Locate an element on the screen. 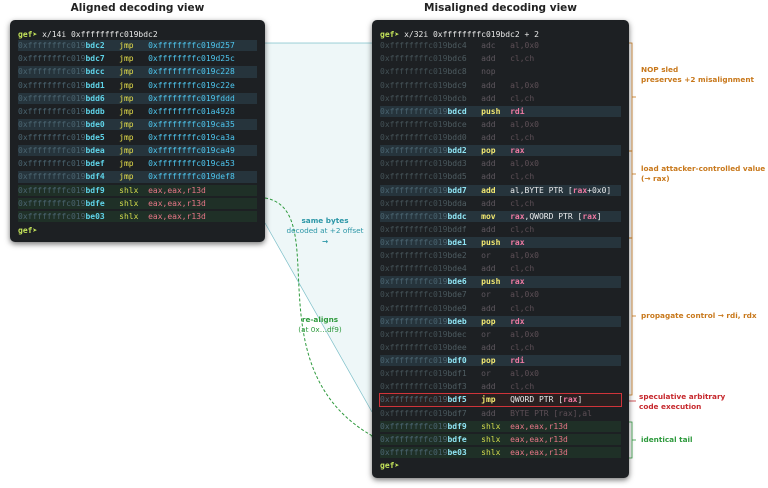 This screenshot has width=768, height=488. identical-tail-line: identical tail is located at coordinates (667, 439).